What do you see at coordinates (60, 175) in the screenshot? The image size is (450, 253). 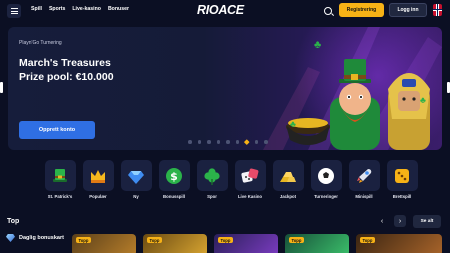 I see `leprechaun-hat-icon` at bounding box center [60, 175].